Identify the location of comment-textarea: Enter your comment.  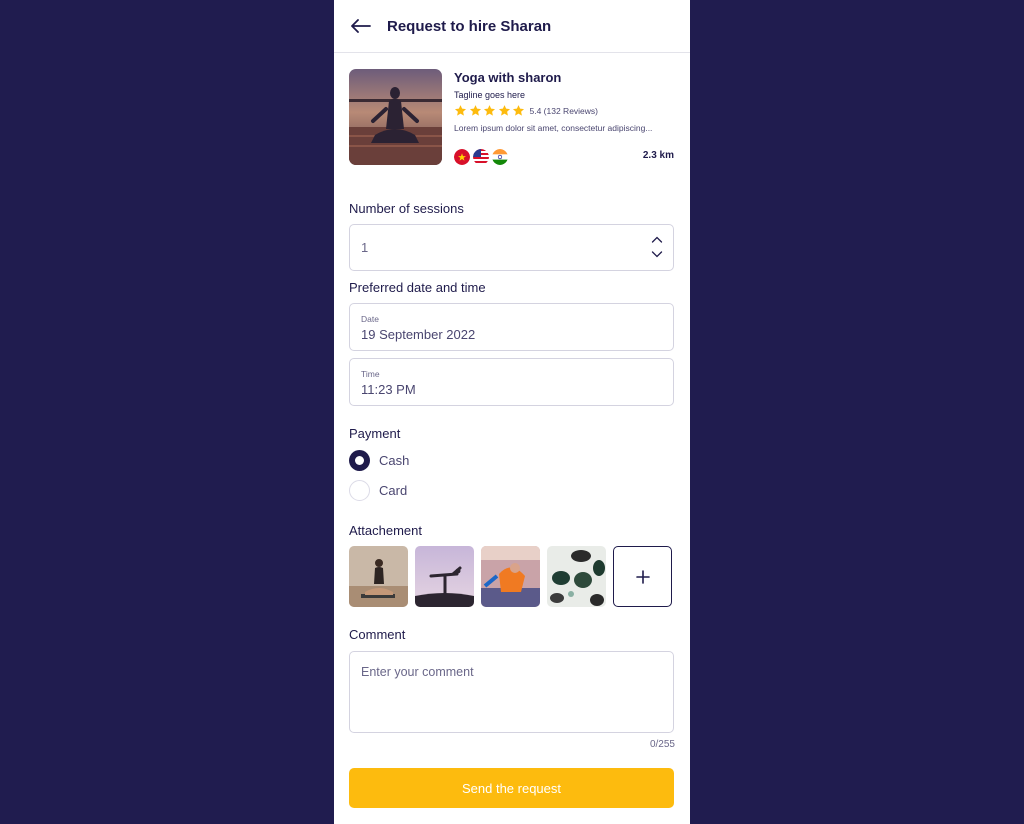
(511, 692).